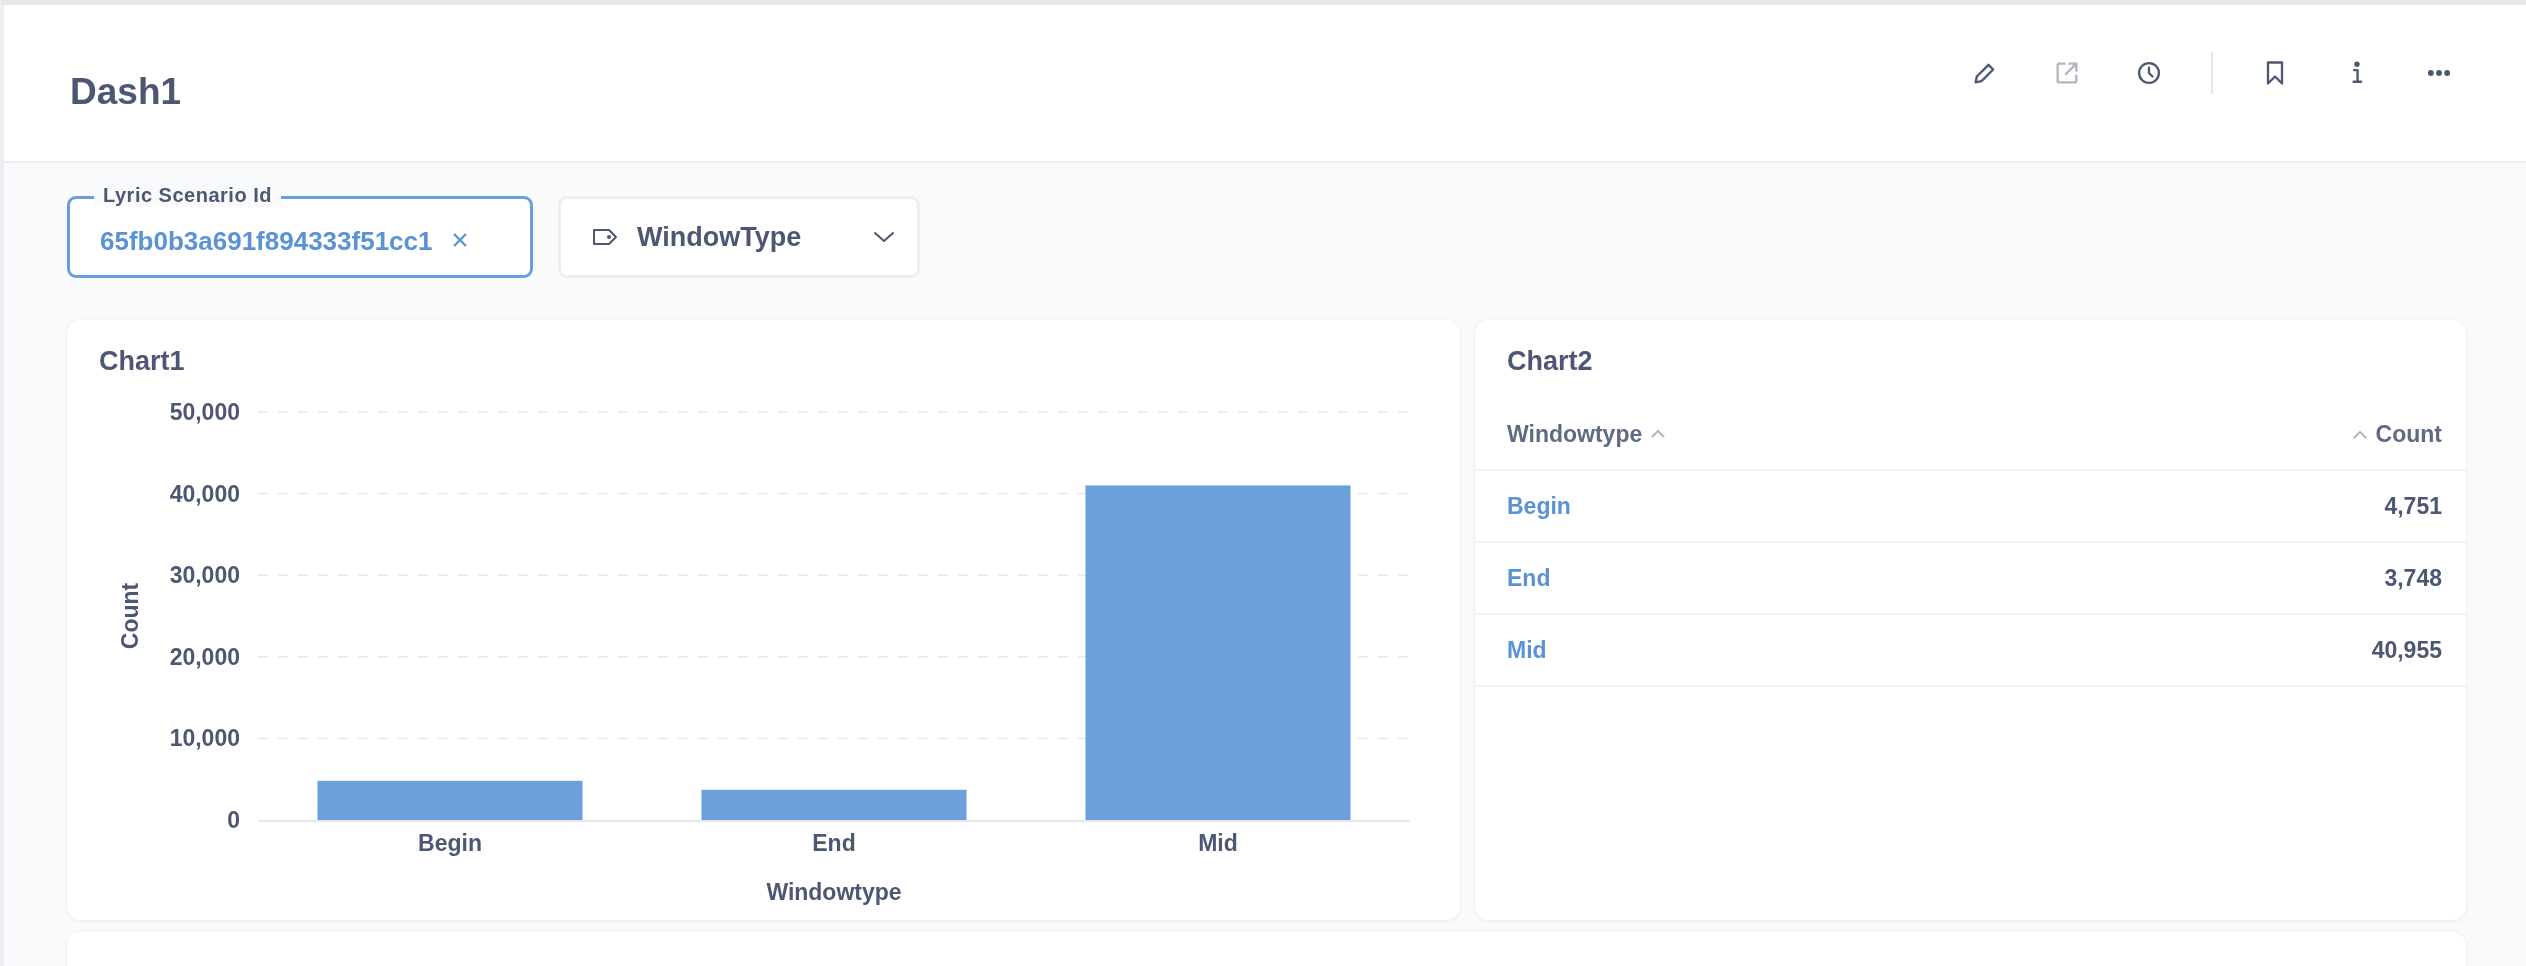 The height and width of the screenshot is (966, 2526). I want to click on y-tick-label: 10,000, so click(204, 738).